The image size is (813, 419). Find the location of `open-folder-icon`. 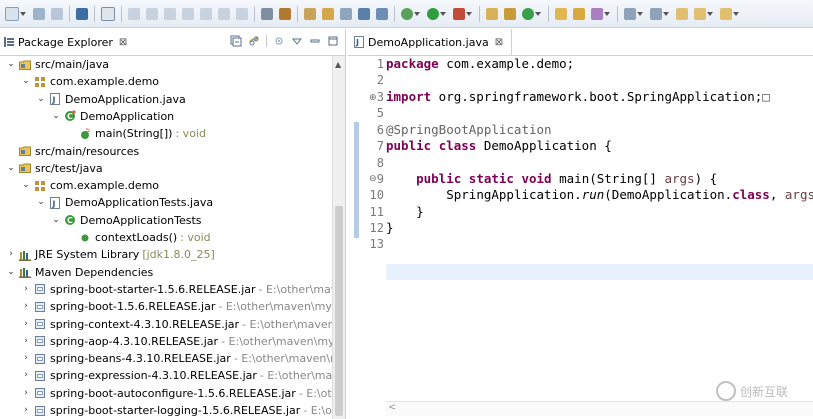

open-folder-icon is located at coordinates (561, 13).